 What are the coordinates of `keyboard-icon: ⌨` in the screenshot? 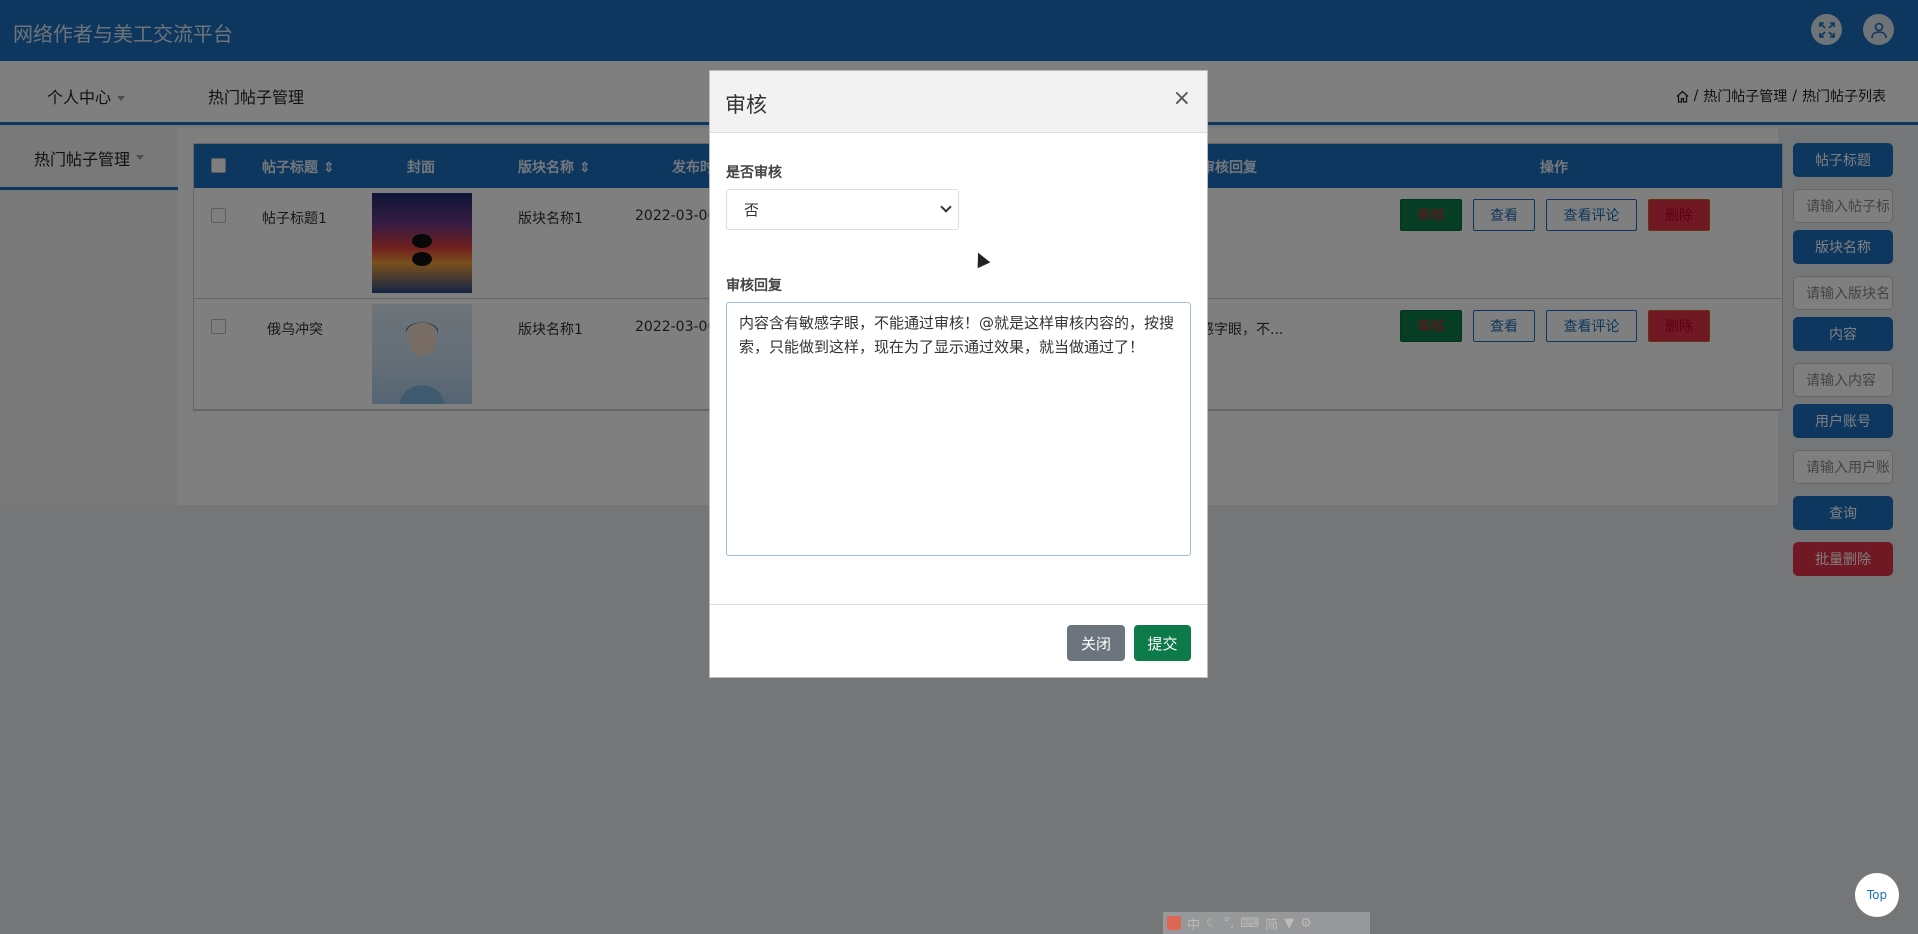 It's located at (1249, 923).